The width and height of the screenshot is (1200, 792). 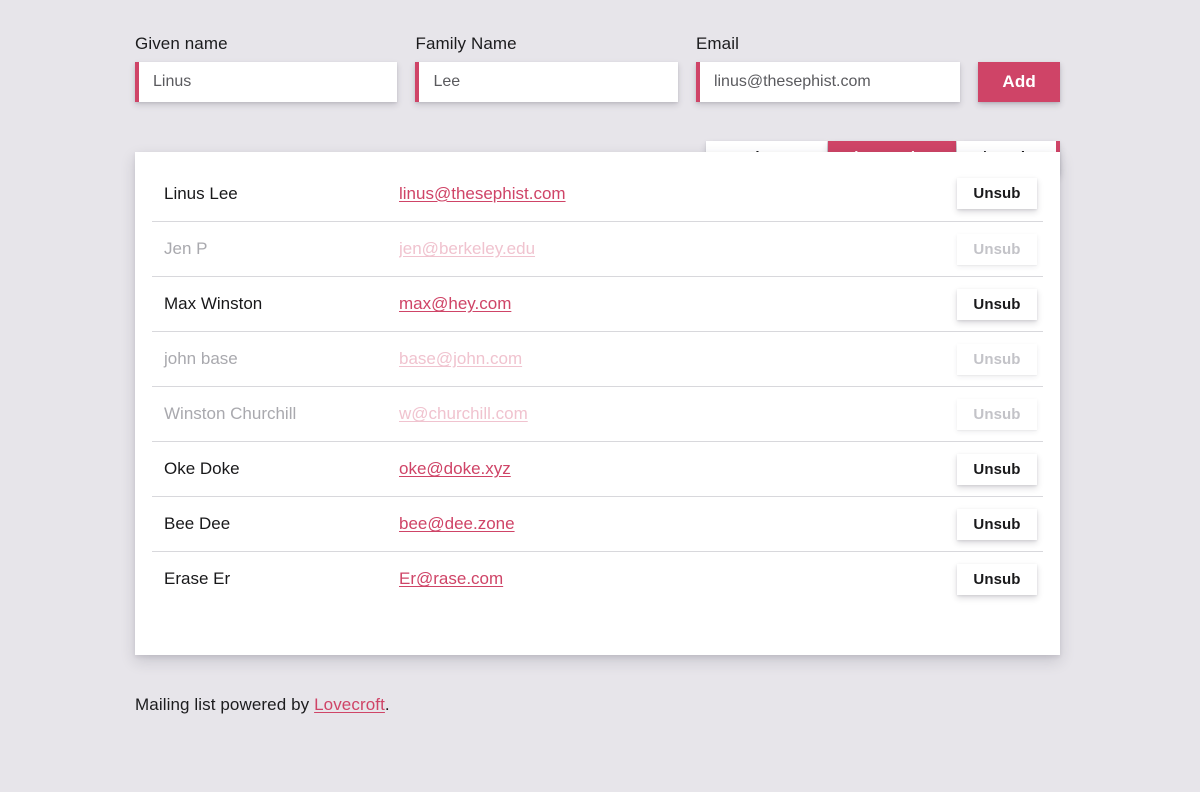 I want to click on given-name-field-group: Given name, so click(x=266, y=68).